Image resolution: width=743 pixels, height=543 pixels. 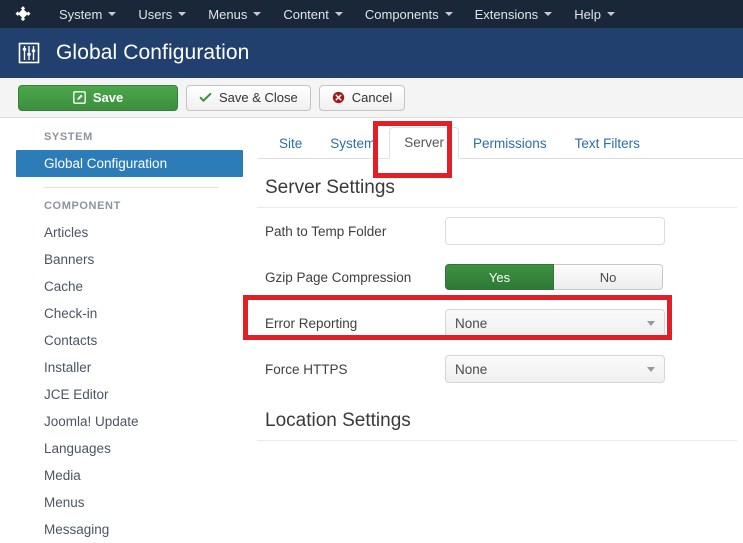 I want to click on topmenu-item-components: Components, so click(x=409, y=14).